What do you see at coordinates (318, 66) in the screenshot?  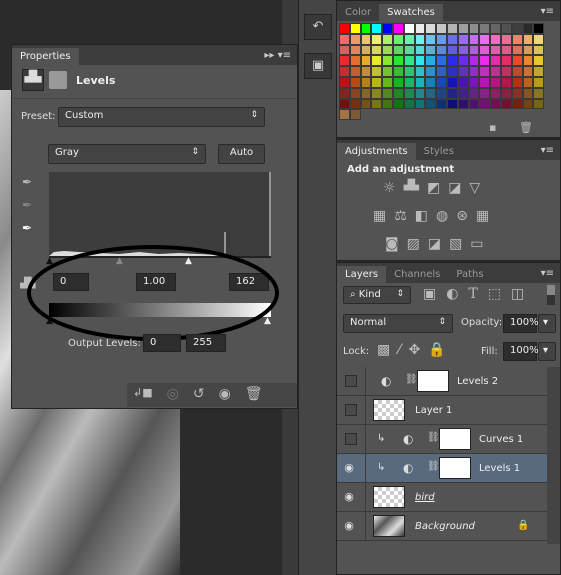 I see `3d-icon: ▣` at bounding box center [318, 66].